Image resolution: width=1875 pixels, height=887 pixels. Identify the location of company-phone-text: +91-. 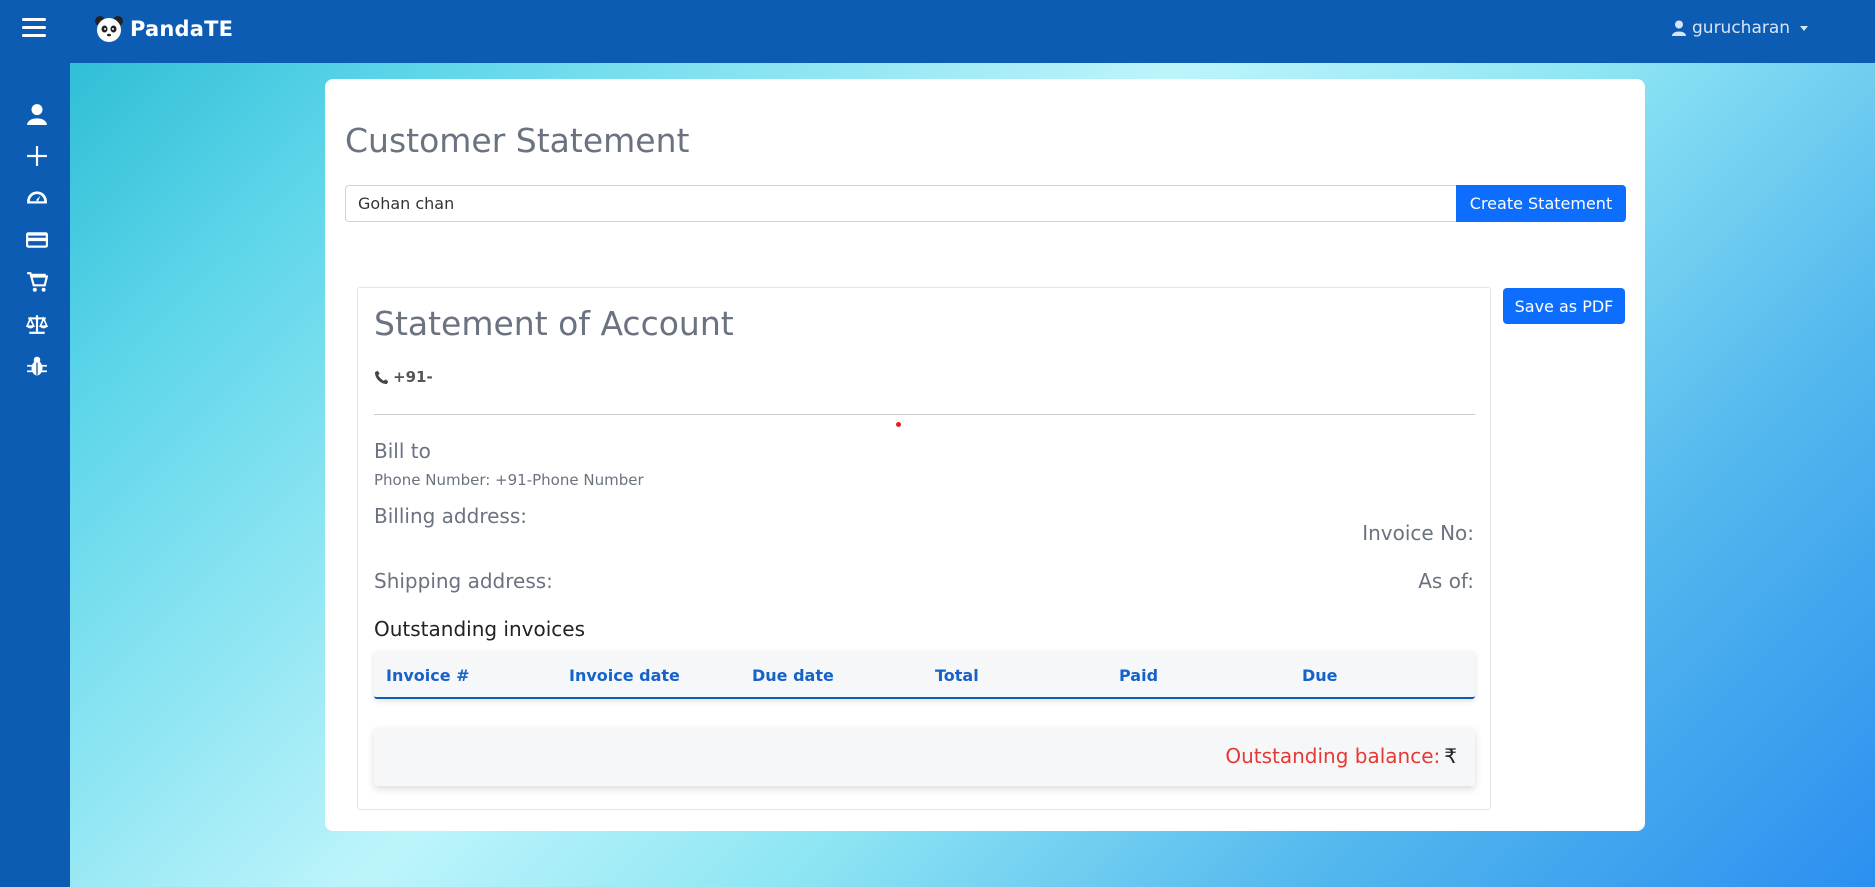
(413, 377).